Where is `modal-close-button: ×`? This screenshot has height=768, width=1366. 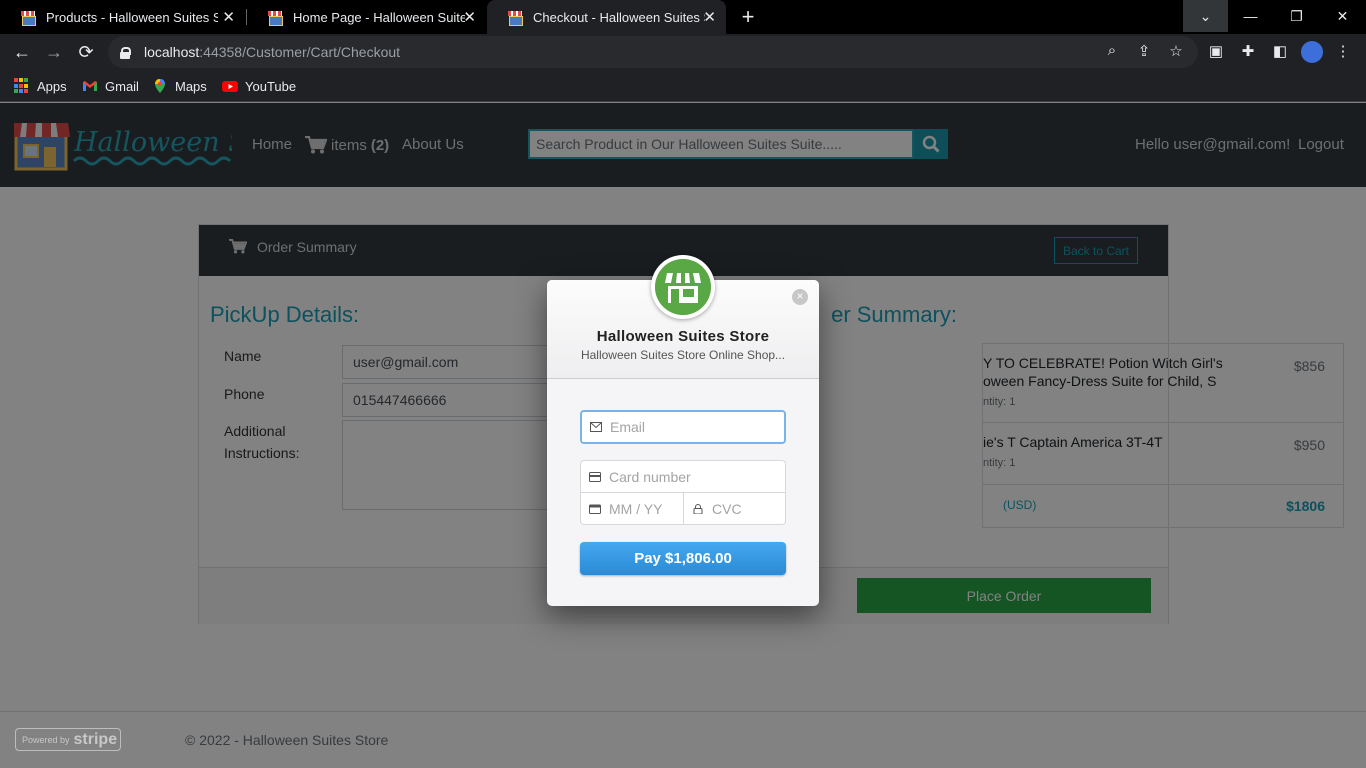 modal-close-button: × is located at coordinates (800, 297).